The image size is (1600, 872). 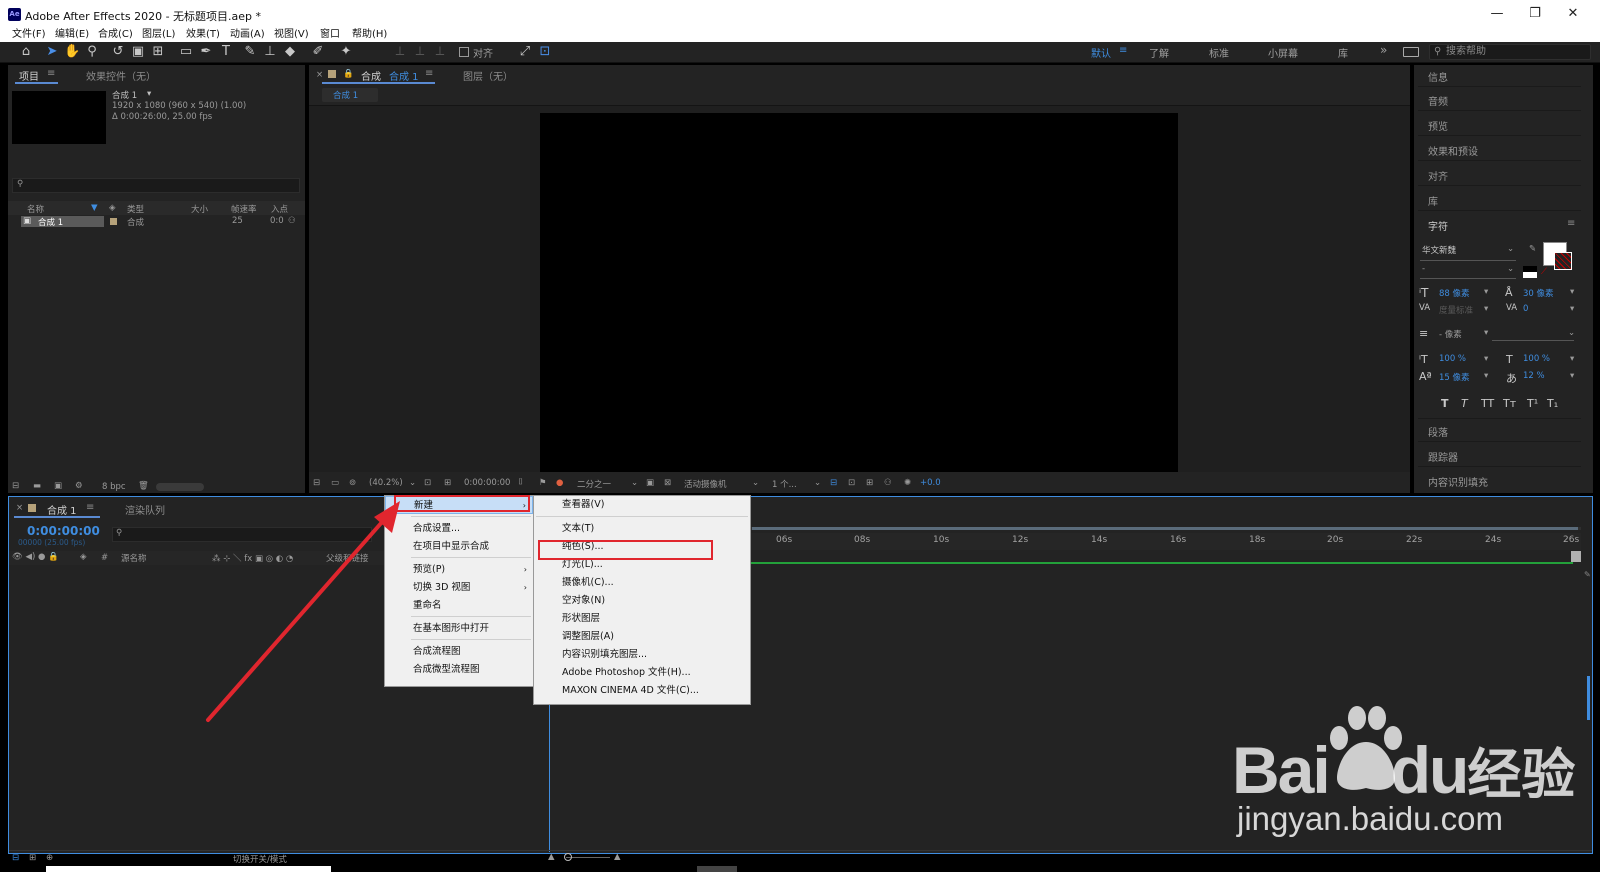 I want to click on col-size: 大小, so click(x=199, y=209).